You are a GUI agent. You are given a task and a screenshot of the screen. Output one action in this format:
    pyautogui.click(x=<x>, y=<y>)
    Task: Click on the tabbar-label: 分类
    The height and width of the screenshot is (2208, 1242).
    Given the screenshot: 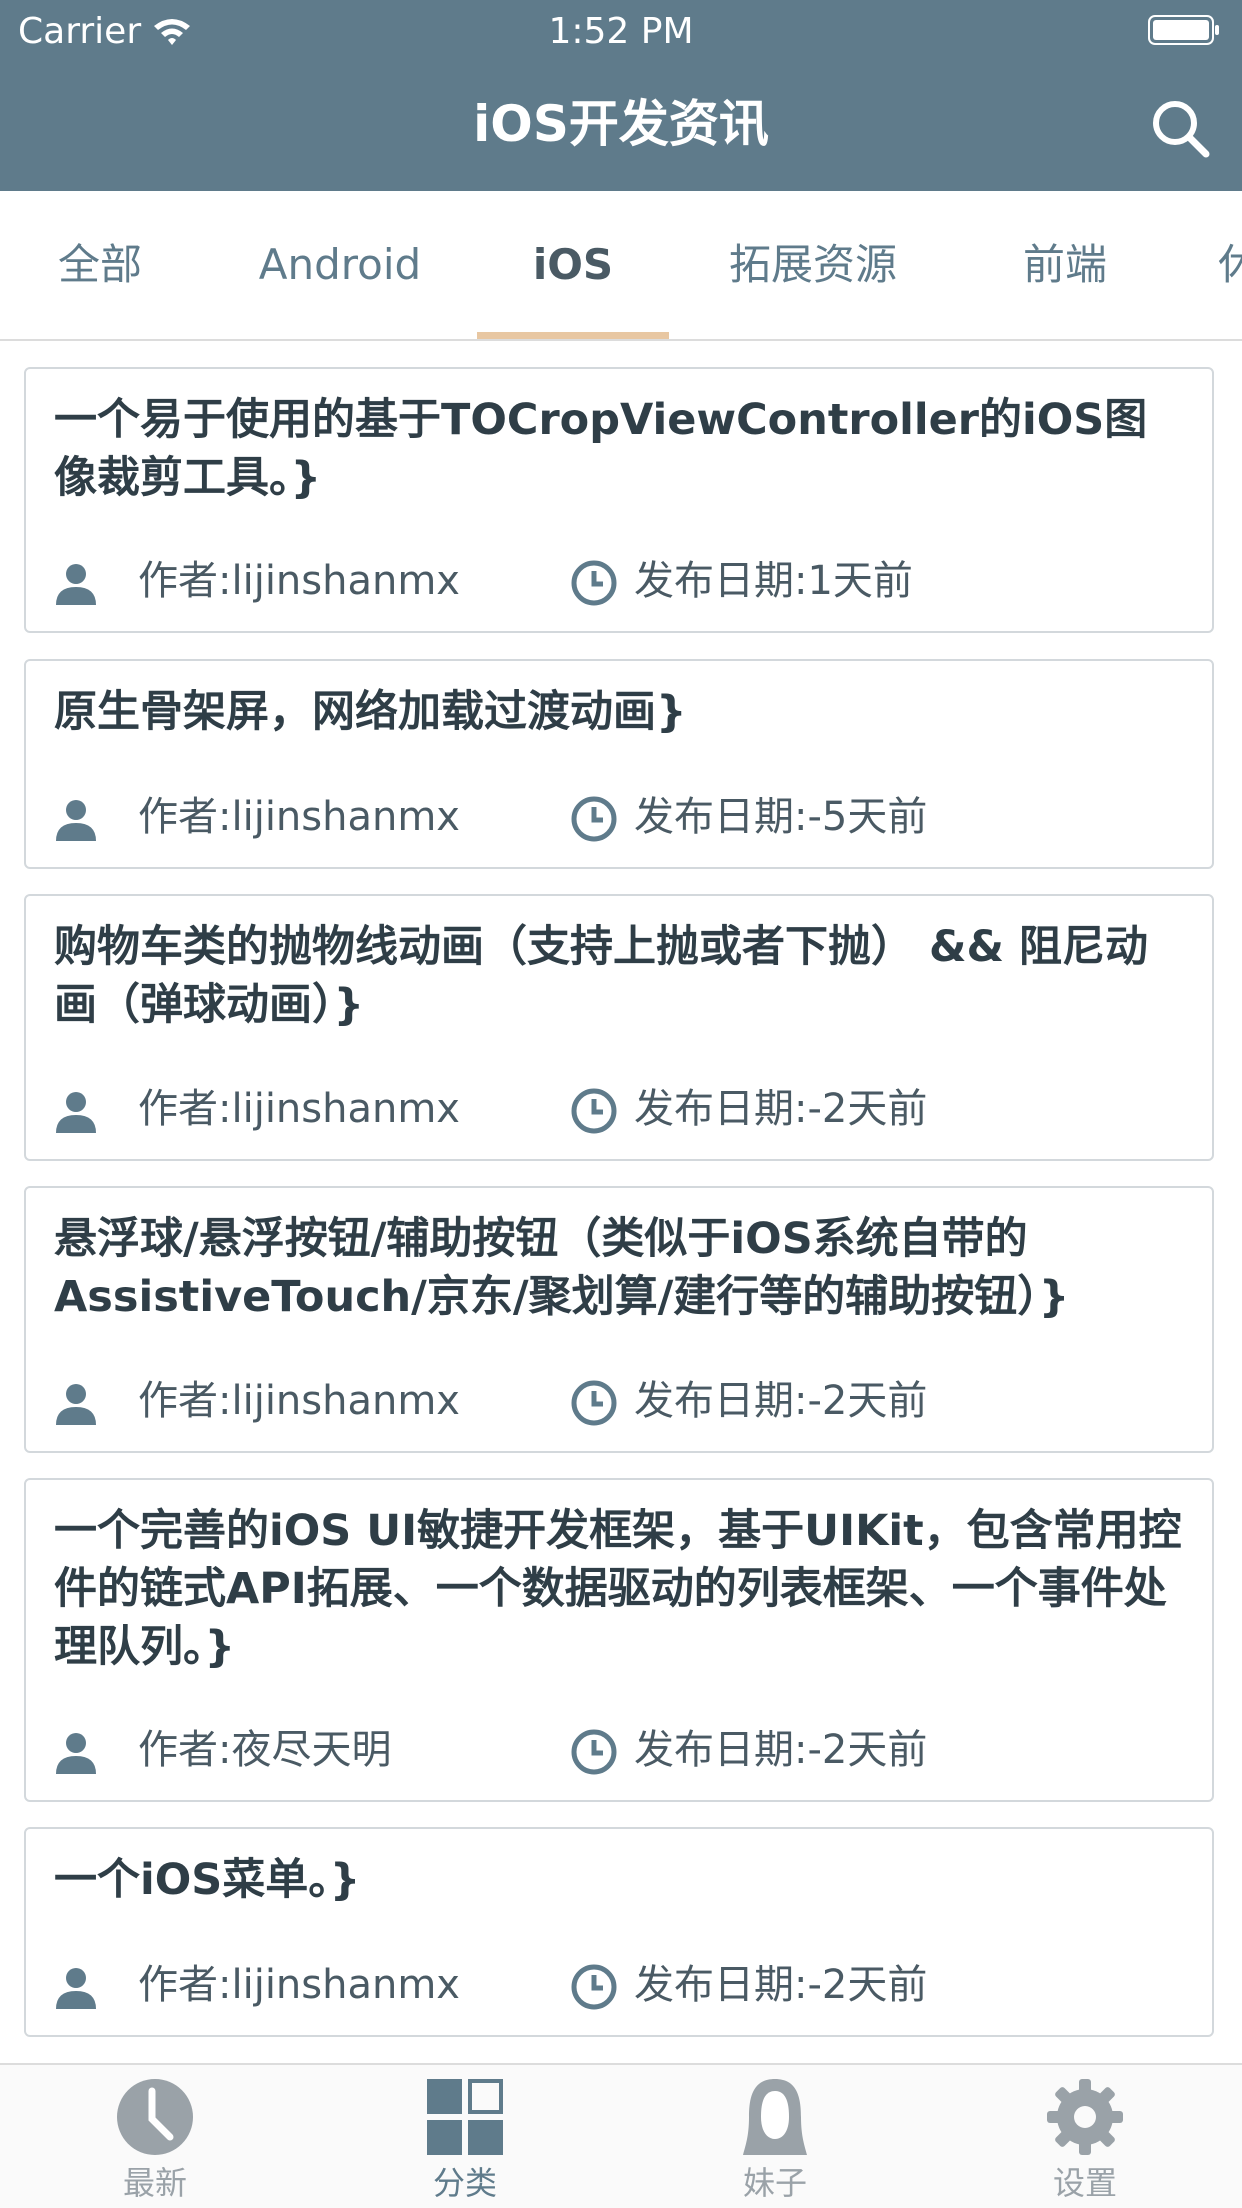 What is the action you would take?
    pyautogui.click(x=464, y=2183)
    